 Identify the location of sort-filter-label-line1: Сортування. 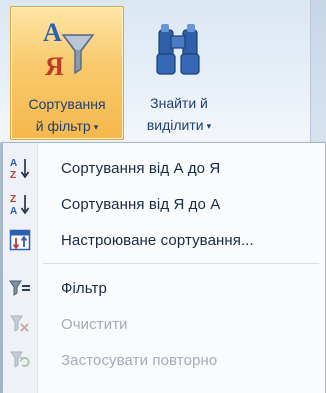
(67, 104).